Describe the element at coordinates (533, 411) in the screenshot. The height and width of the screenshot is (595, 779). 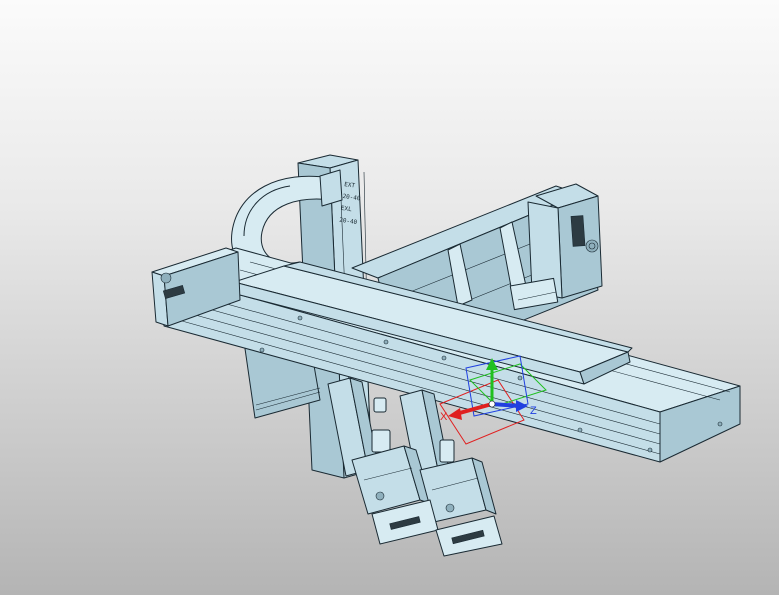
I see `z-axis-label: Z` at that location.